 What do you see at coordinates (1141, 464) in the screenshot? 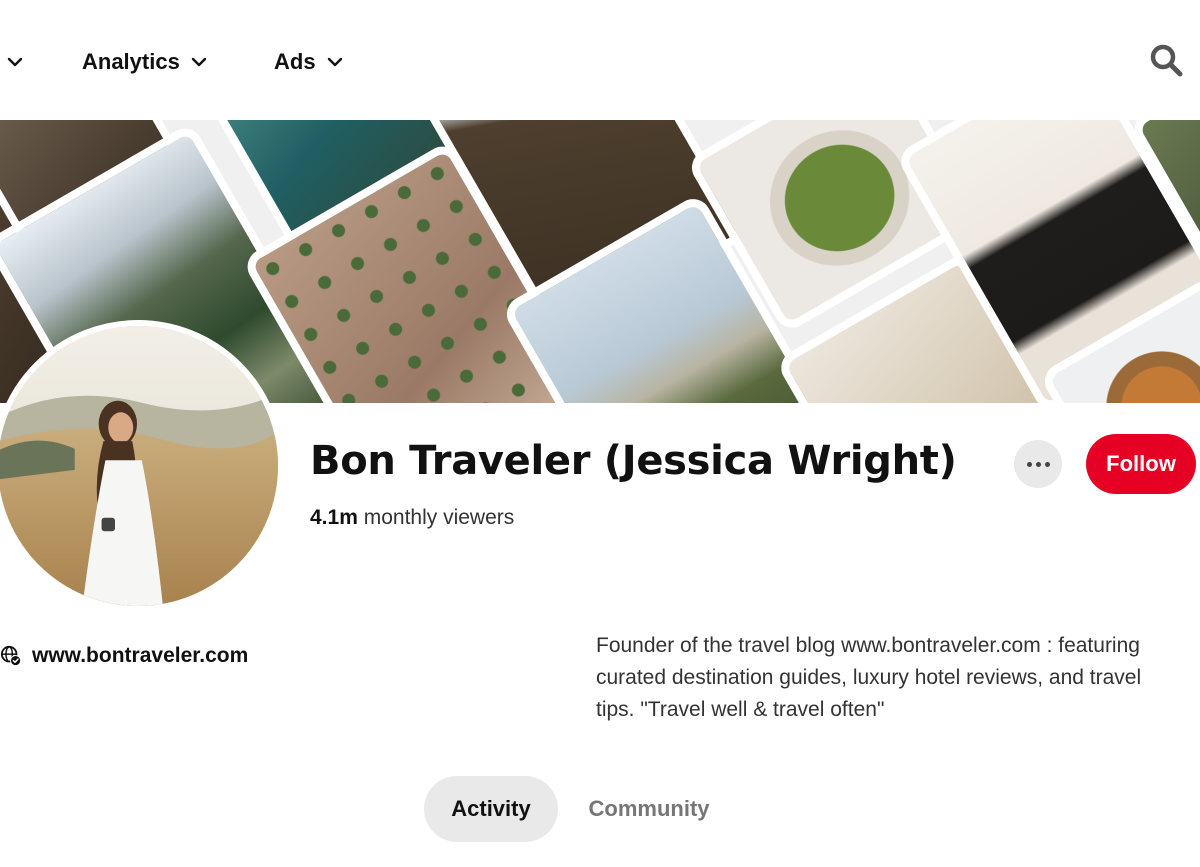
I see `follow-button: Follow` at bounding box center [1141, 464].